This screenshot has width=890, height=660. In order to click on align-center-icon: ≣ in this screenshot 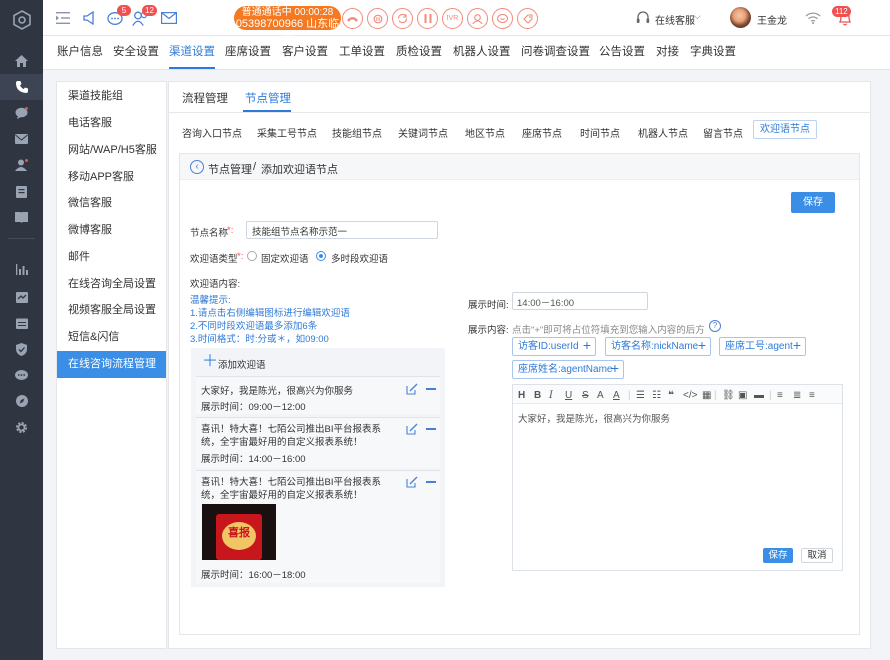, I will do `click(797, 395)`.